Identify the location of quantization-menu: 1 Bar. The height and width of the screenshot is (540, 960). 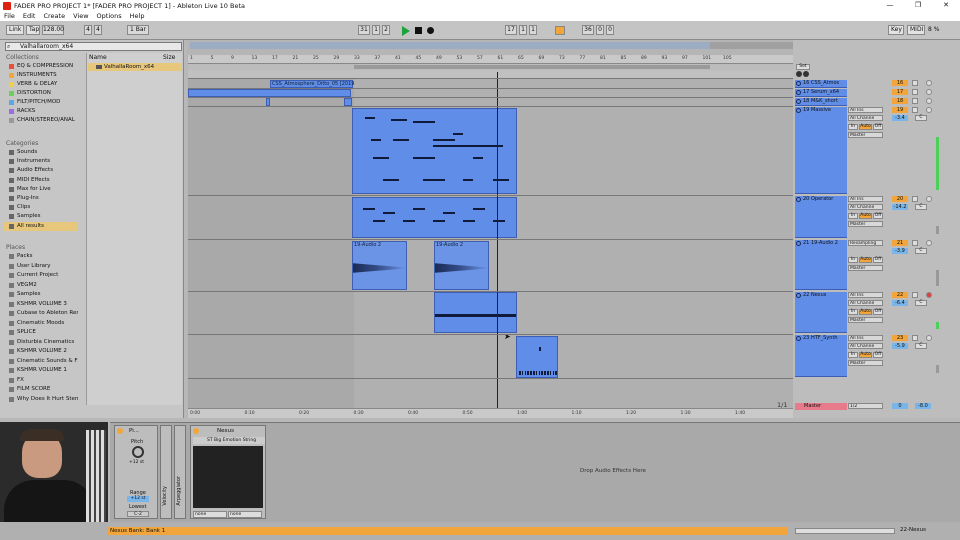
(138, 30).